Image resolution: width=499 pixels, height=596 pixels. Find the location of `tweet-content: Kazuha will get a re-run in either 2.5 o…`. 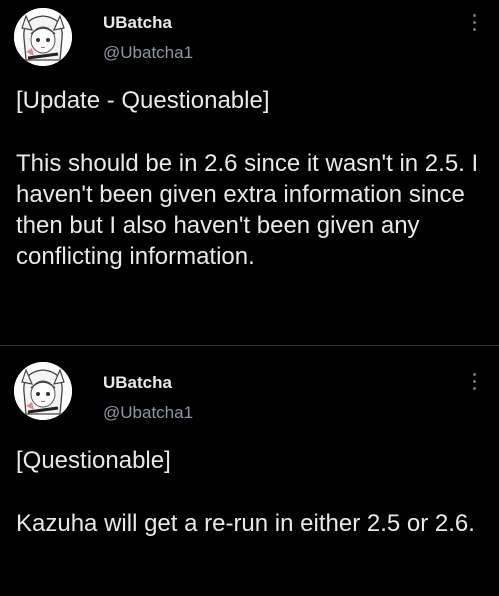

tweet-content: Kazuha will get a re-run in either 2.5 o… is located at coordinates (245, 523).